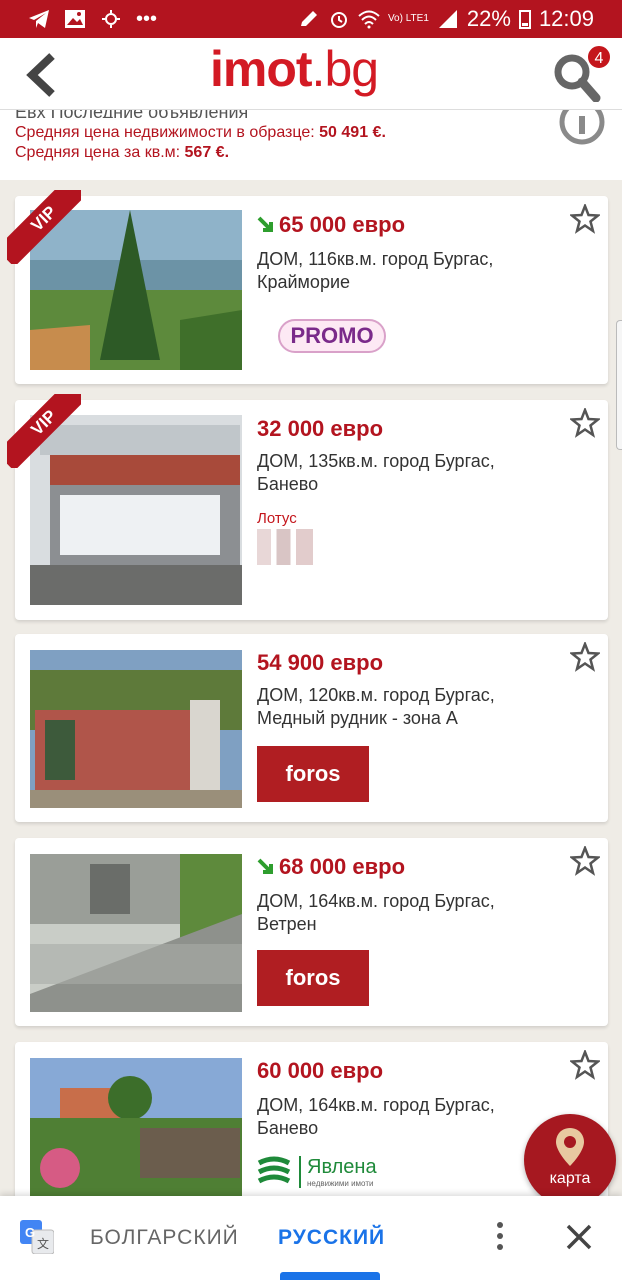 The image size is (622, 1280). What do you see at coordinates (39, 19) in the screenshot?
I see `telegram-icon` at bounding box center [39, 19].